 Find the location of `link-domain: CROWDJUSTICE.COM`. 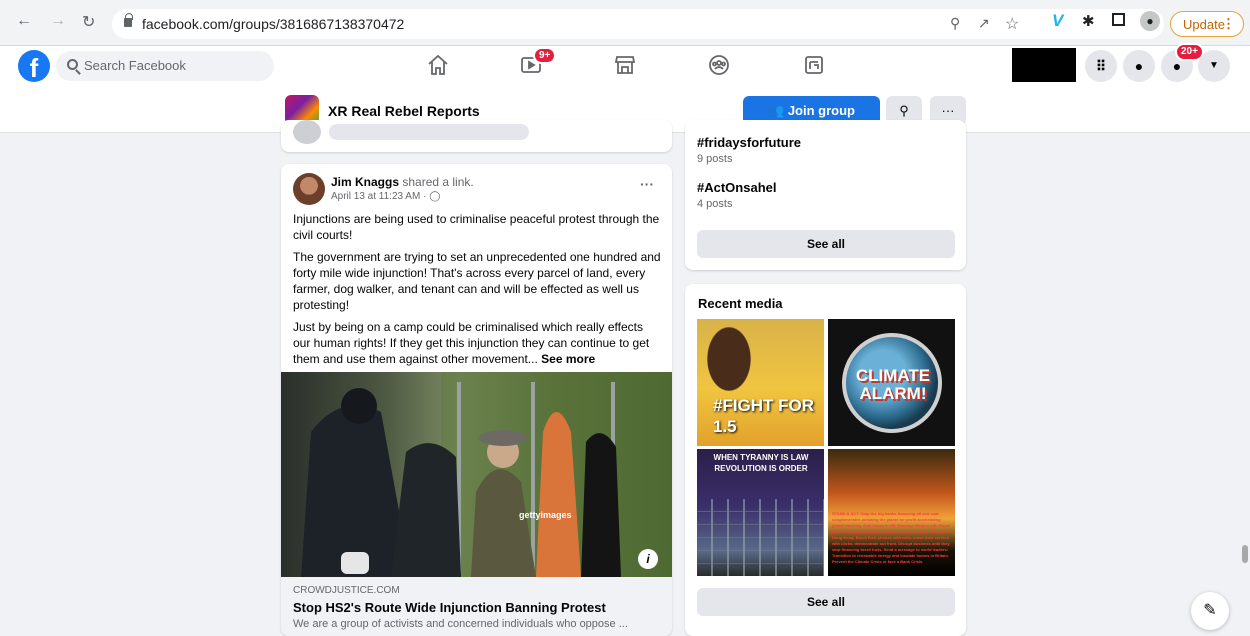

link-domain: CROWDJUSTICE.COM is located at coordinates (346, 590).